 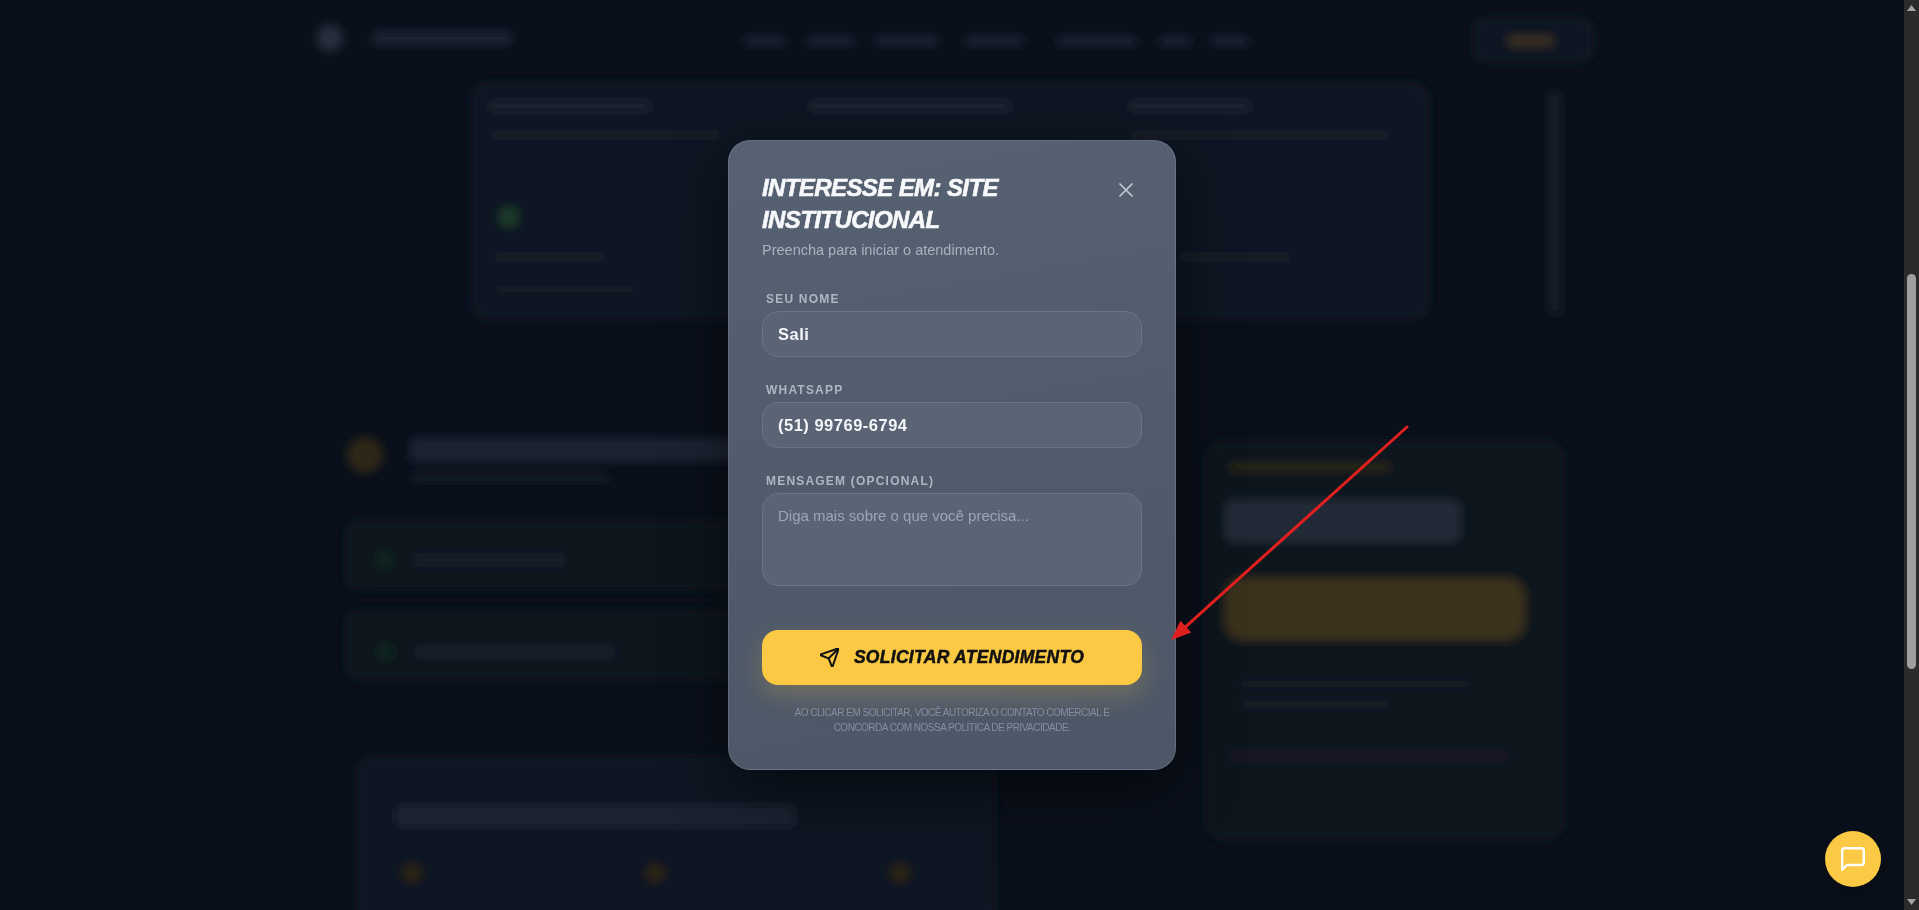 I want to click on chat-button, so click(x=1853, y=859).